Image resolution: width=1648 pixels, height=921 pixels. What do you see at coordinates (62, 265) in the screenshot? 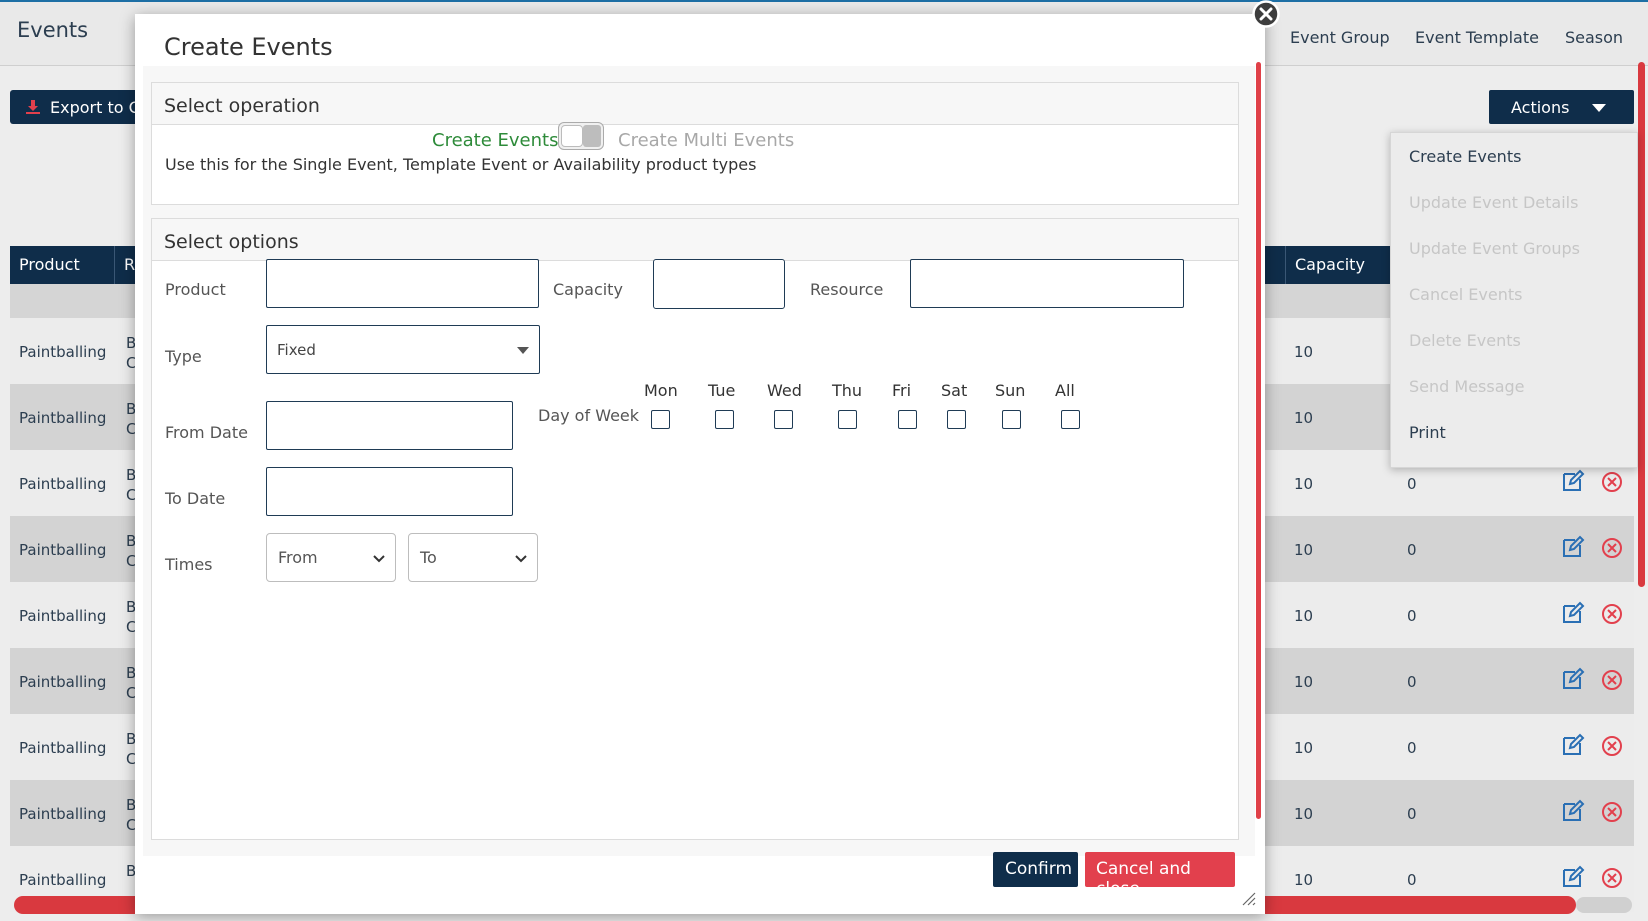
I see `header-product: Product` at bounding box center [62, 265].